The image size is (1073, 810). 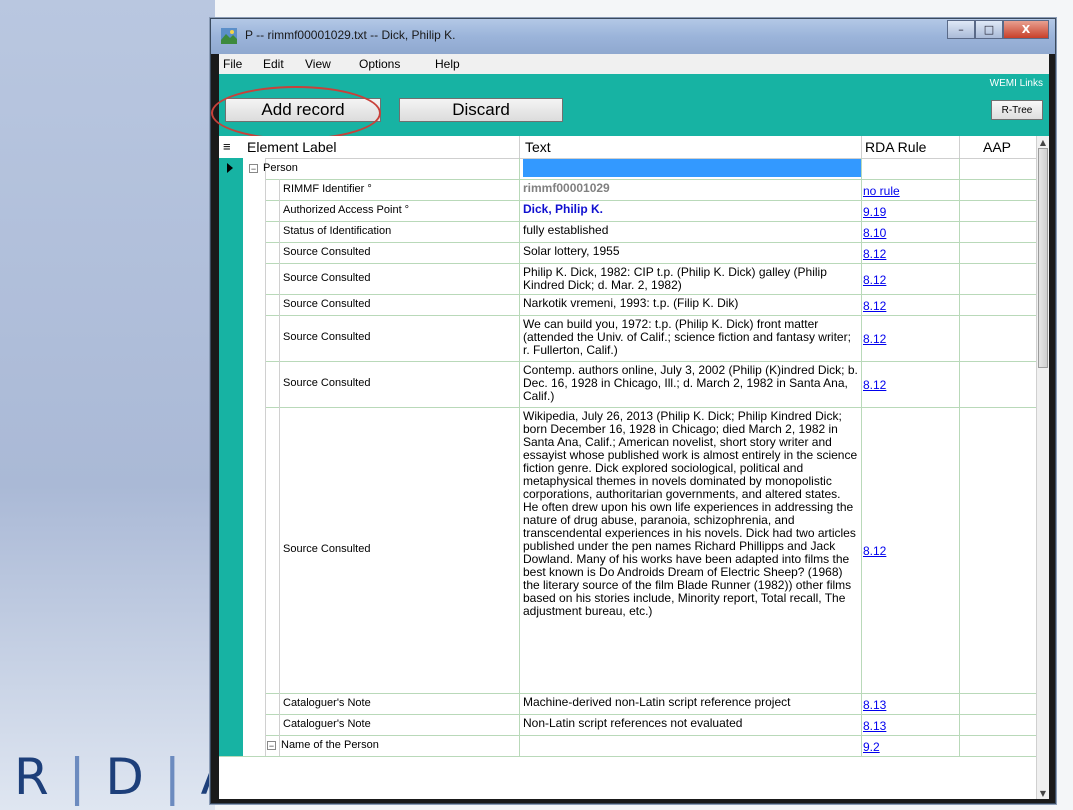 I want to click on menu-edit: Edit, so click(x=273, y=64).